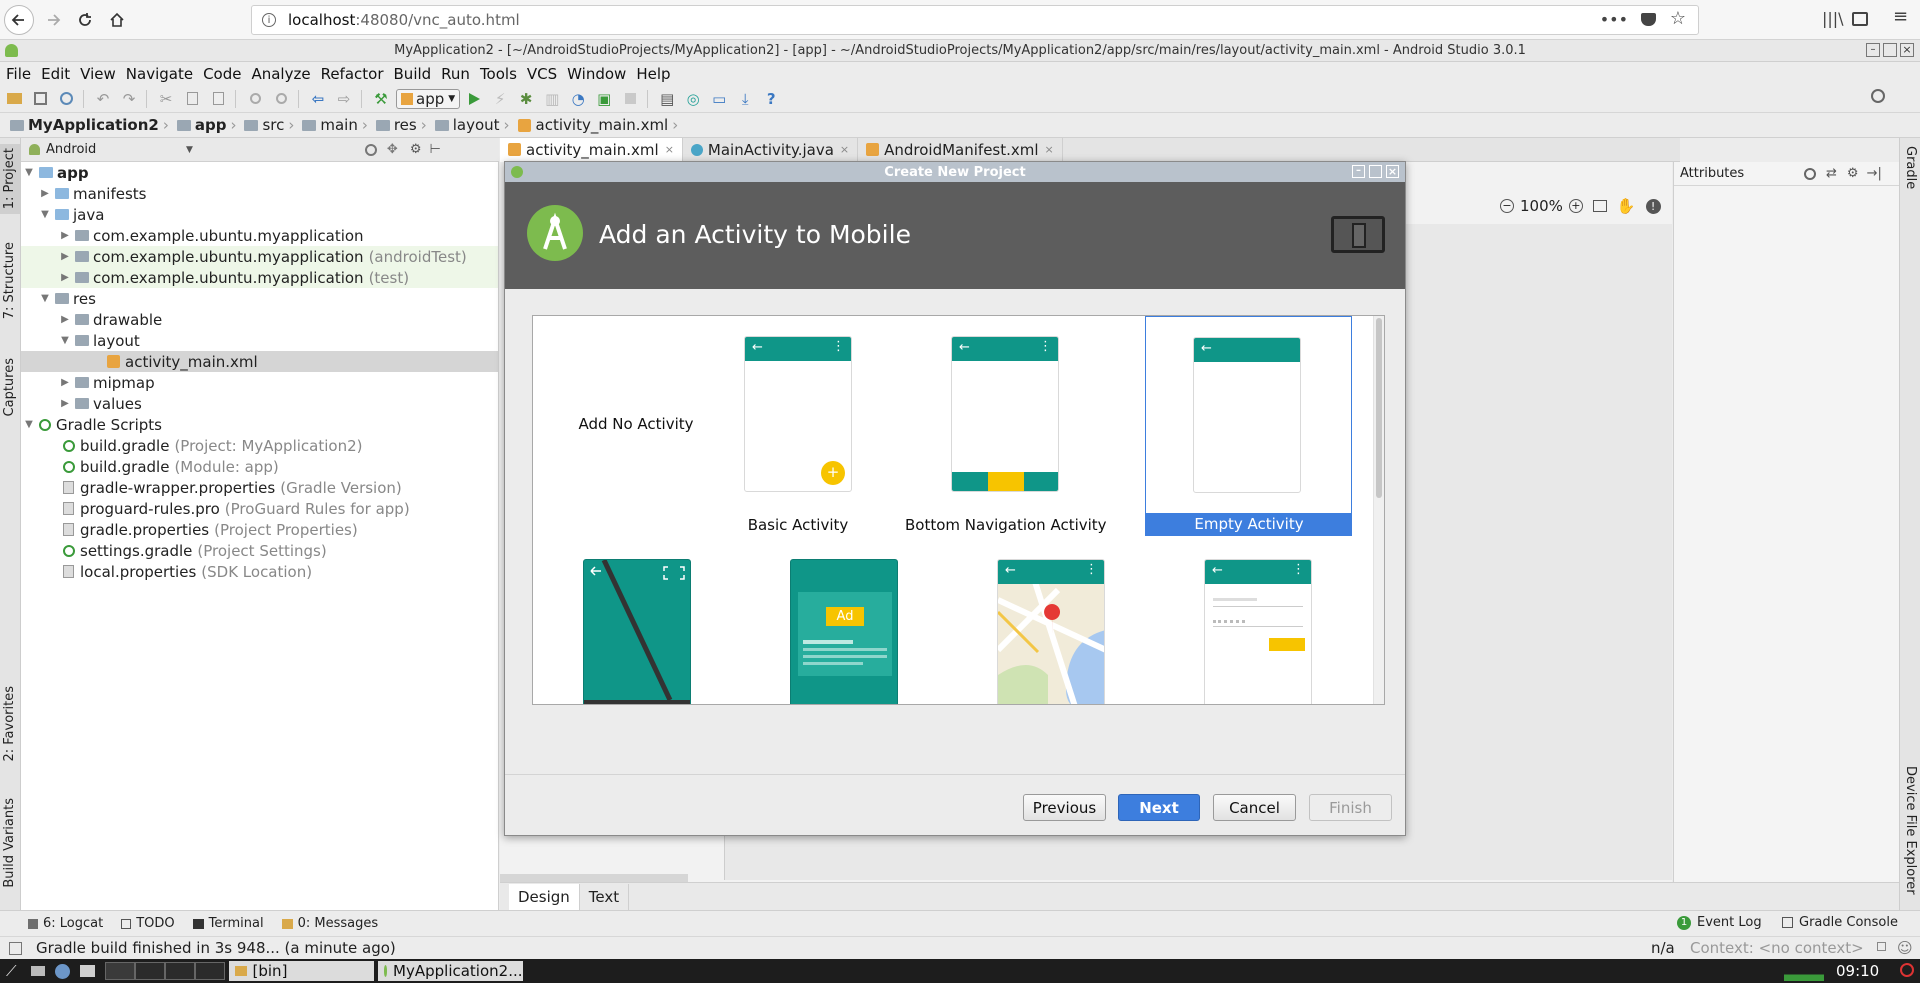 This screenshot has height=983, width=1920. What do you see at coordinates (591, 149) in the screenshot?
I see `tab-activity-main: activity_main.xml ×` at bounding box center [591, 149].